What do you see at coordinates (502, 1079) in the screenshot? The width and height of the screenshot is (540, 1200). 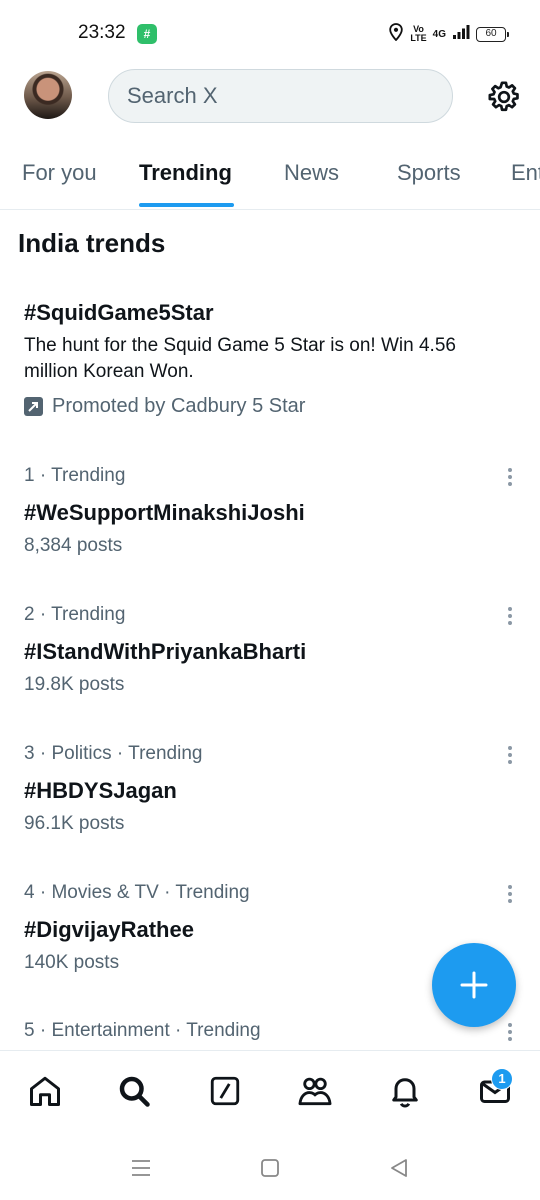 I see `messages-badge: 1` at bounding box center [502, 1079].